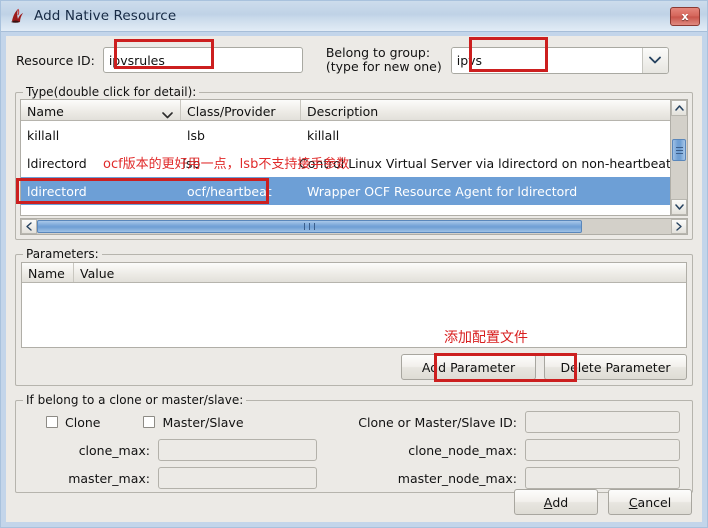  What do you see at coordinates (354, 16) in the screenshot?
I see `title-bar: Add Native Resource x` at bounding box center [354, 16].